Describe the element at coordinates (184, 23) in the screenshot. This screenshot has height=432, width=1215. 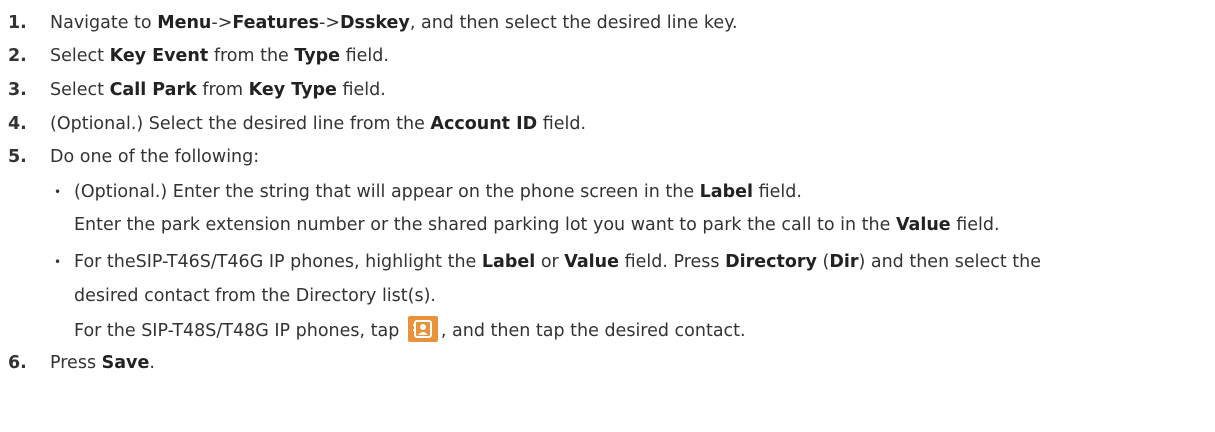
I see `menu-term: Menu` at that location.